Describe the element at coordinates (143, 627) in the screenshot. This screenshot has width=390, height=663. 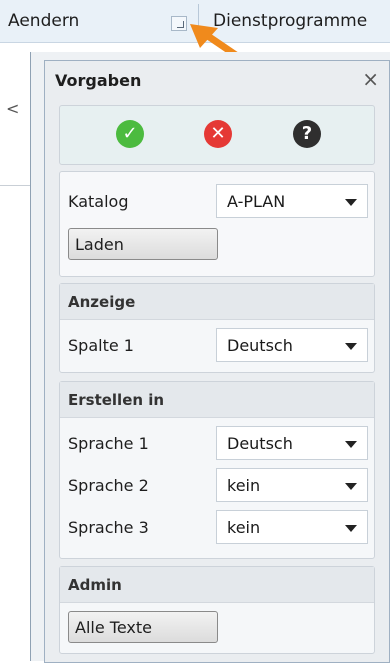
I see `alle-texte-button: Alle Texte` at that location.